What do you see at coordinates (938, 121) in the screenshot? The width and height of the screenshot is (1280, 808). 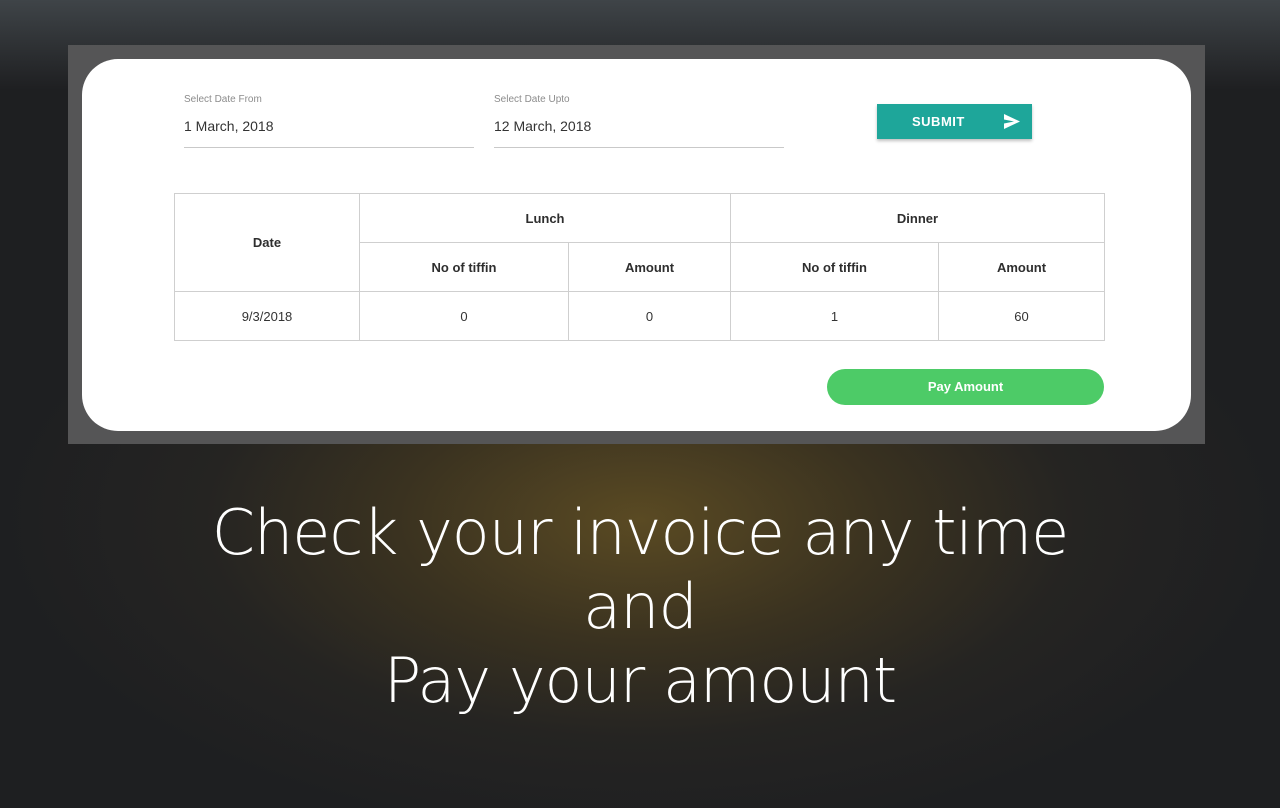 I see `submit-label: SUBMIT` at bounding box center [938, 121].